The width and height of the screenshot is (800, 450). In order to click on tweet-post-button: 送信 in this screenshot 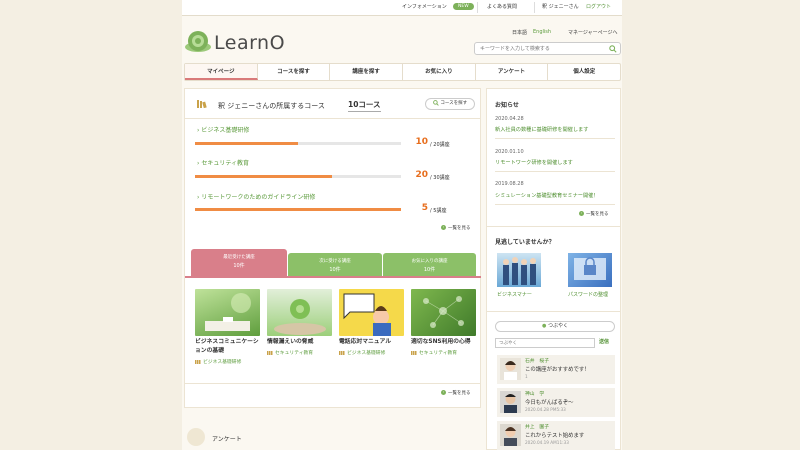, I will do `click(604, 341)`.